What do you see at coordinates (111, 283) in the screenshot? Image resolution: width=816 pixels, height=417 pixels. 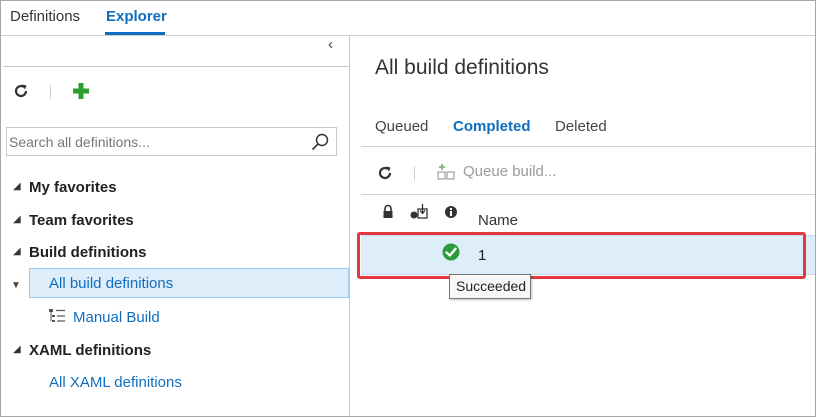 I see `tree-node-label: All build definitions` at bounding box center [111, 283].